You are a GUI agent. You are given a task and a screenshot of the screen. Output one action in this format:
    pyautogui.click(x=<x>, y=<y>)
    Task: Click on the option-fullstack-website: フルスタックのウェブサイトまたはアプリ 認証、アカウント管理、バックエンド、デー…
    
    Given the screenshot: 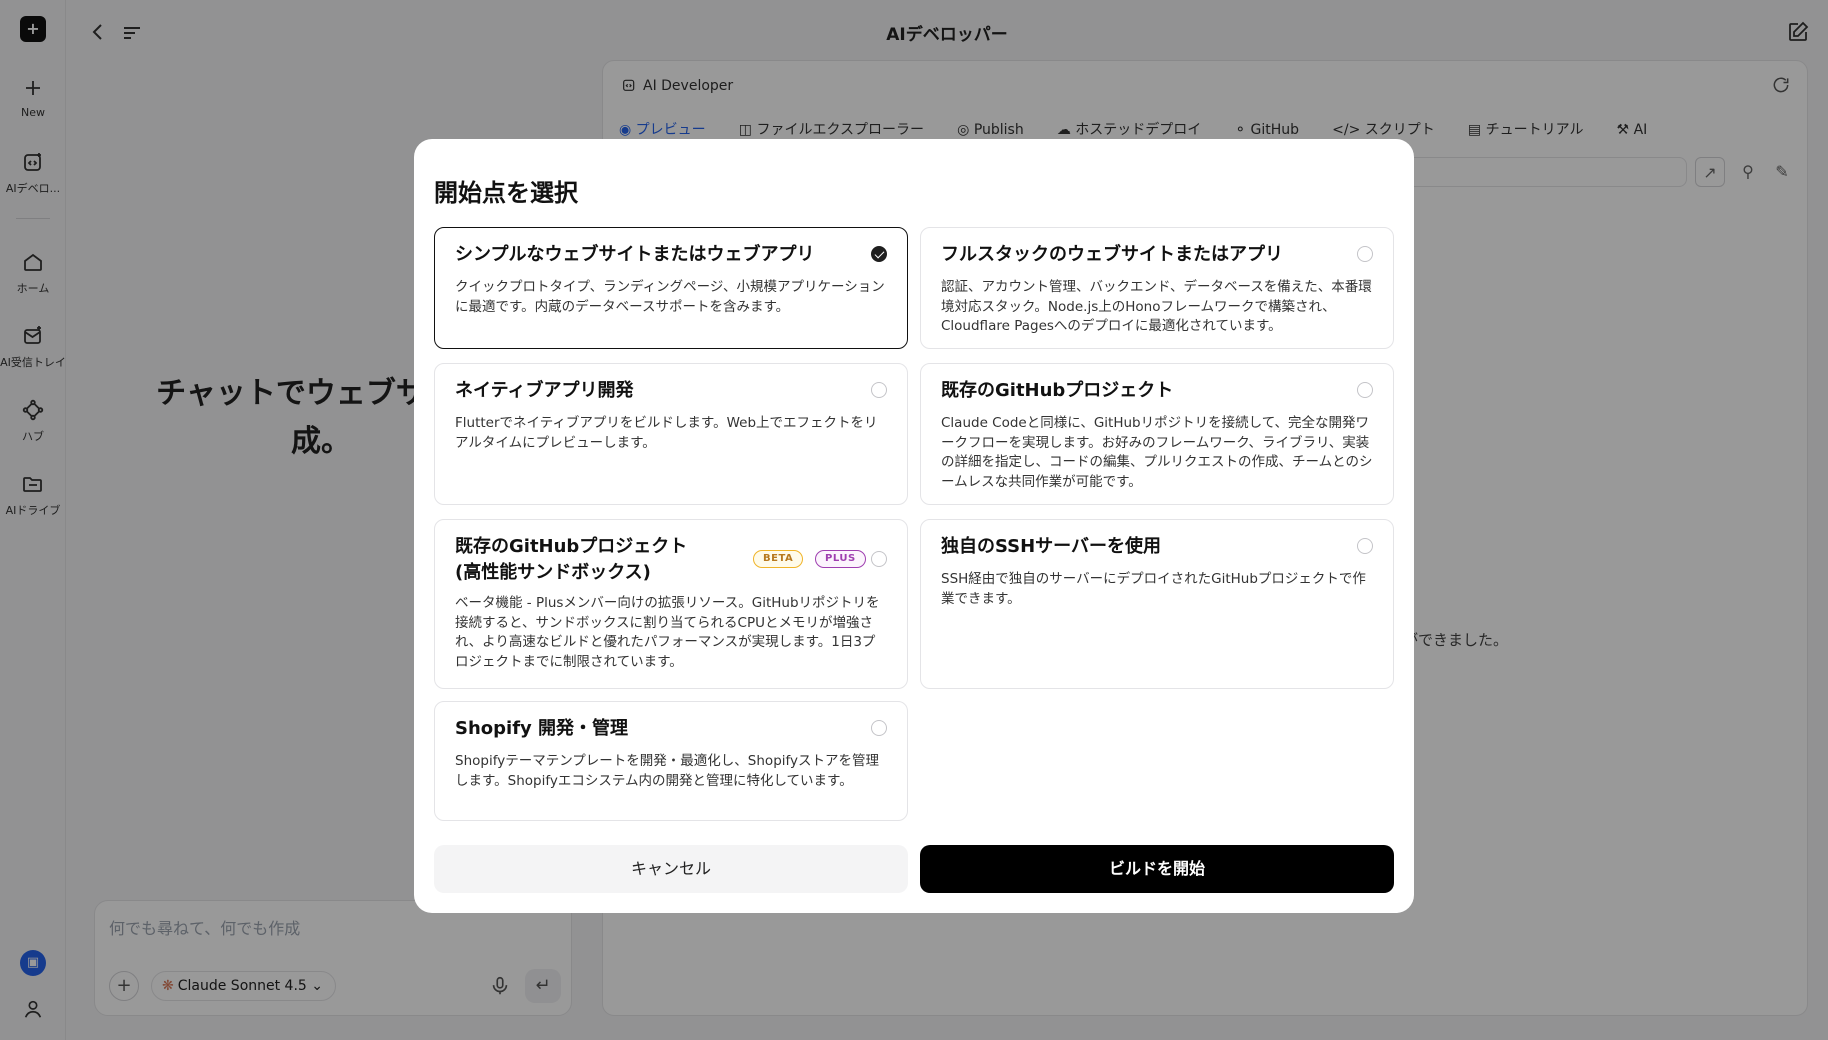 What is the action you would take?
    pyautogui.click(x=1157, y=288)
    